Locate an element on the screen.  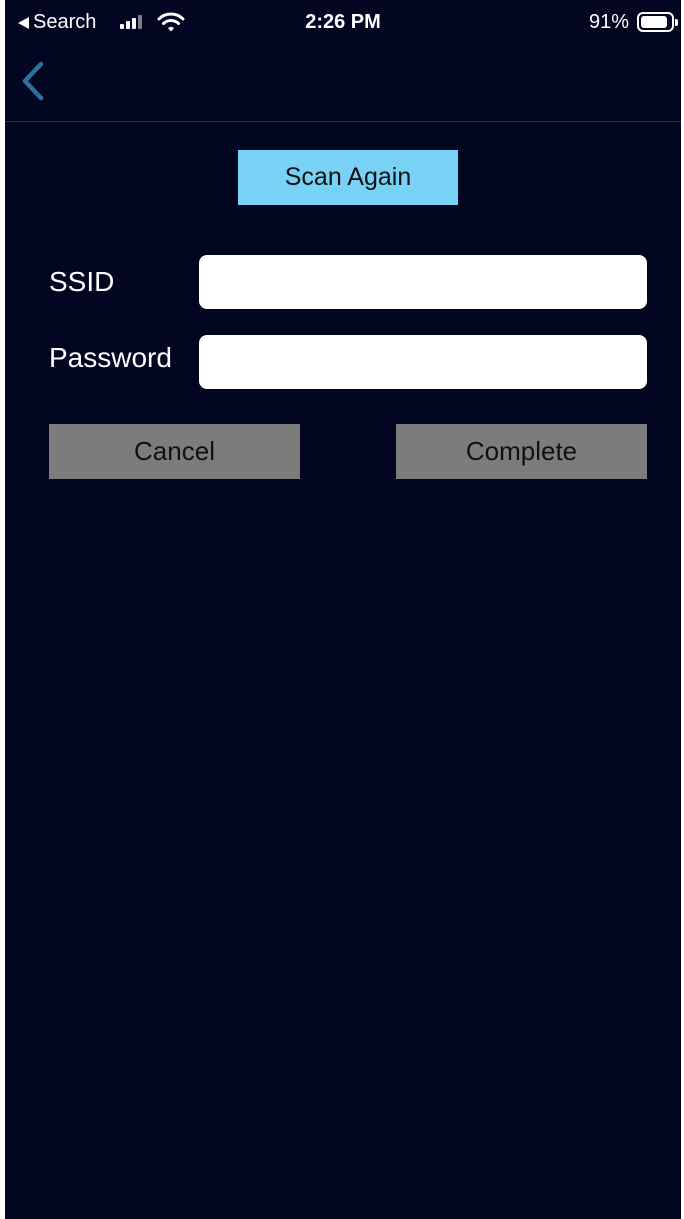
password-label: Password is located at coordinates (110, 357).